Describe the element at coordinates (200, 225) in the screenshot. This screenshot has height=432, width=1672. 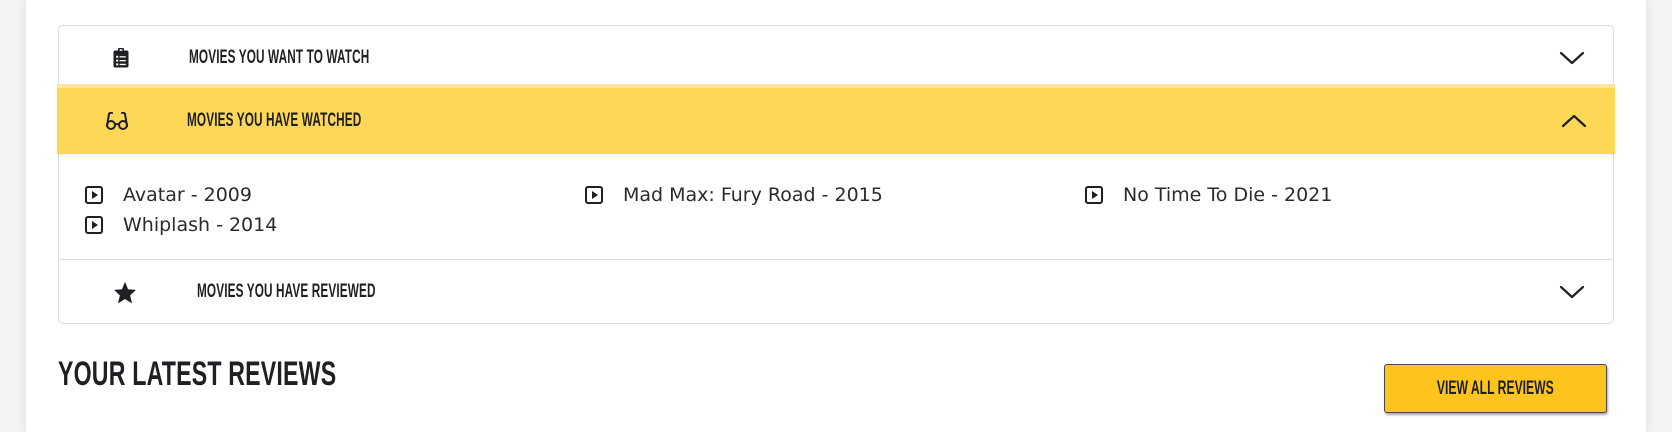
I see `movie-title: Whiplash - 2014` at that location.